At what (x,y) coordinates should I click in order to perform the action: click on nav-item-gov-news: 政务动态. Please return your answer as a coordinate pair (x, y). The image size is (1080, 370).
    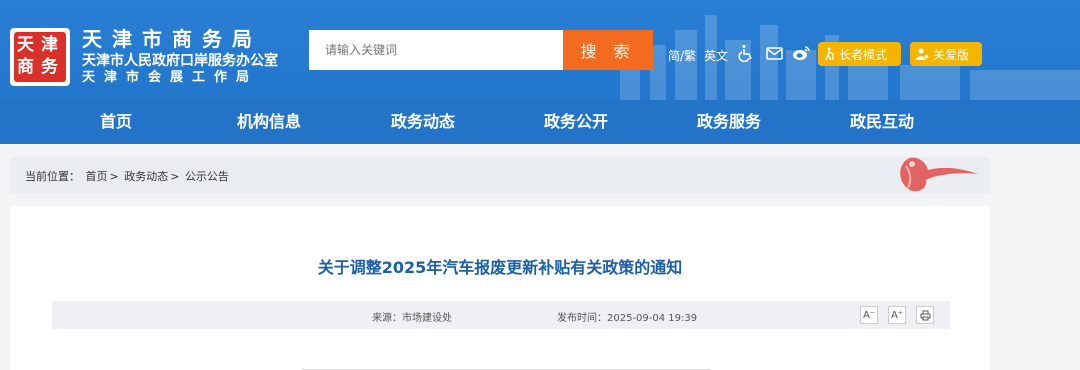
    Looking at the image, I should click on (423, 122).